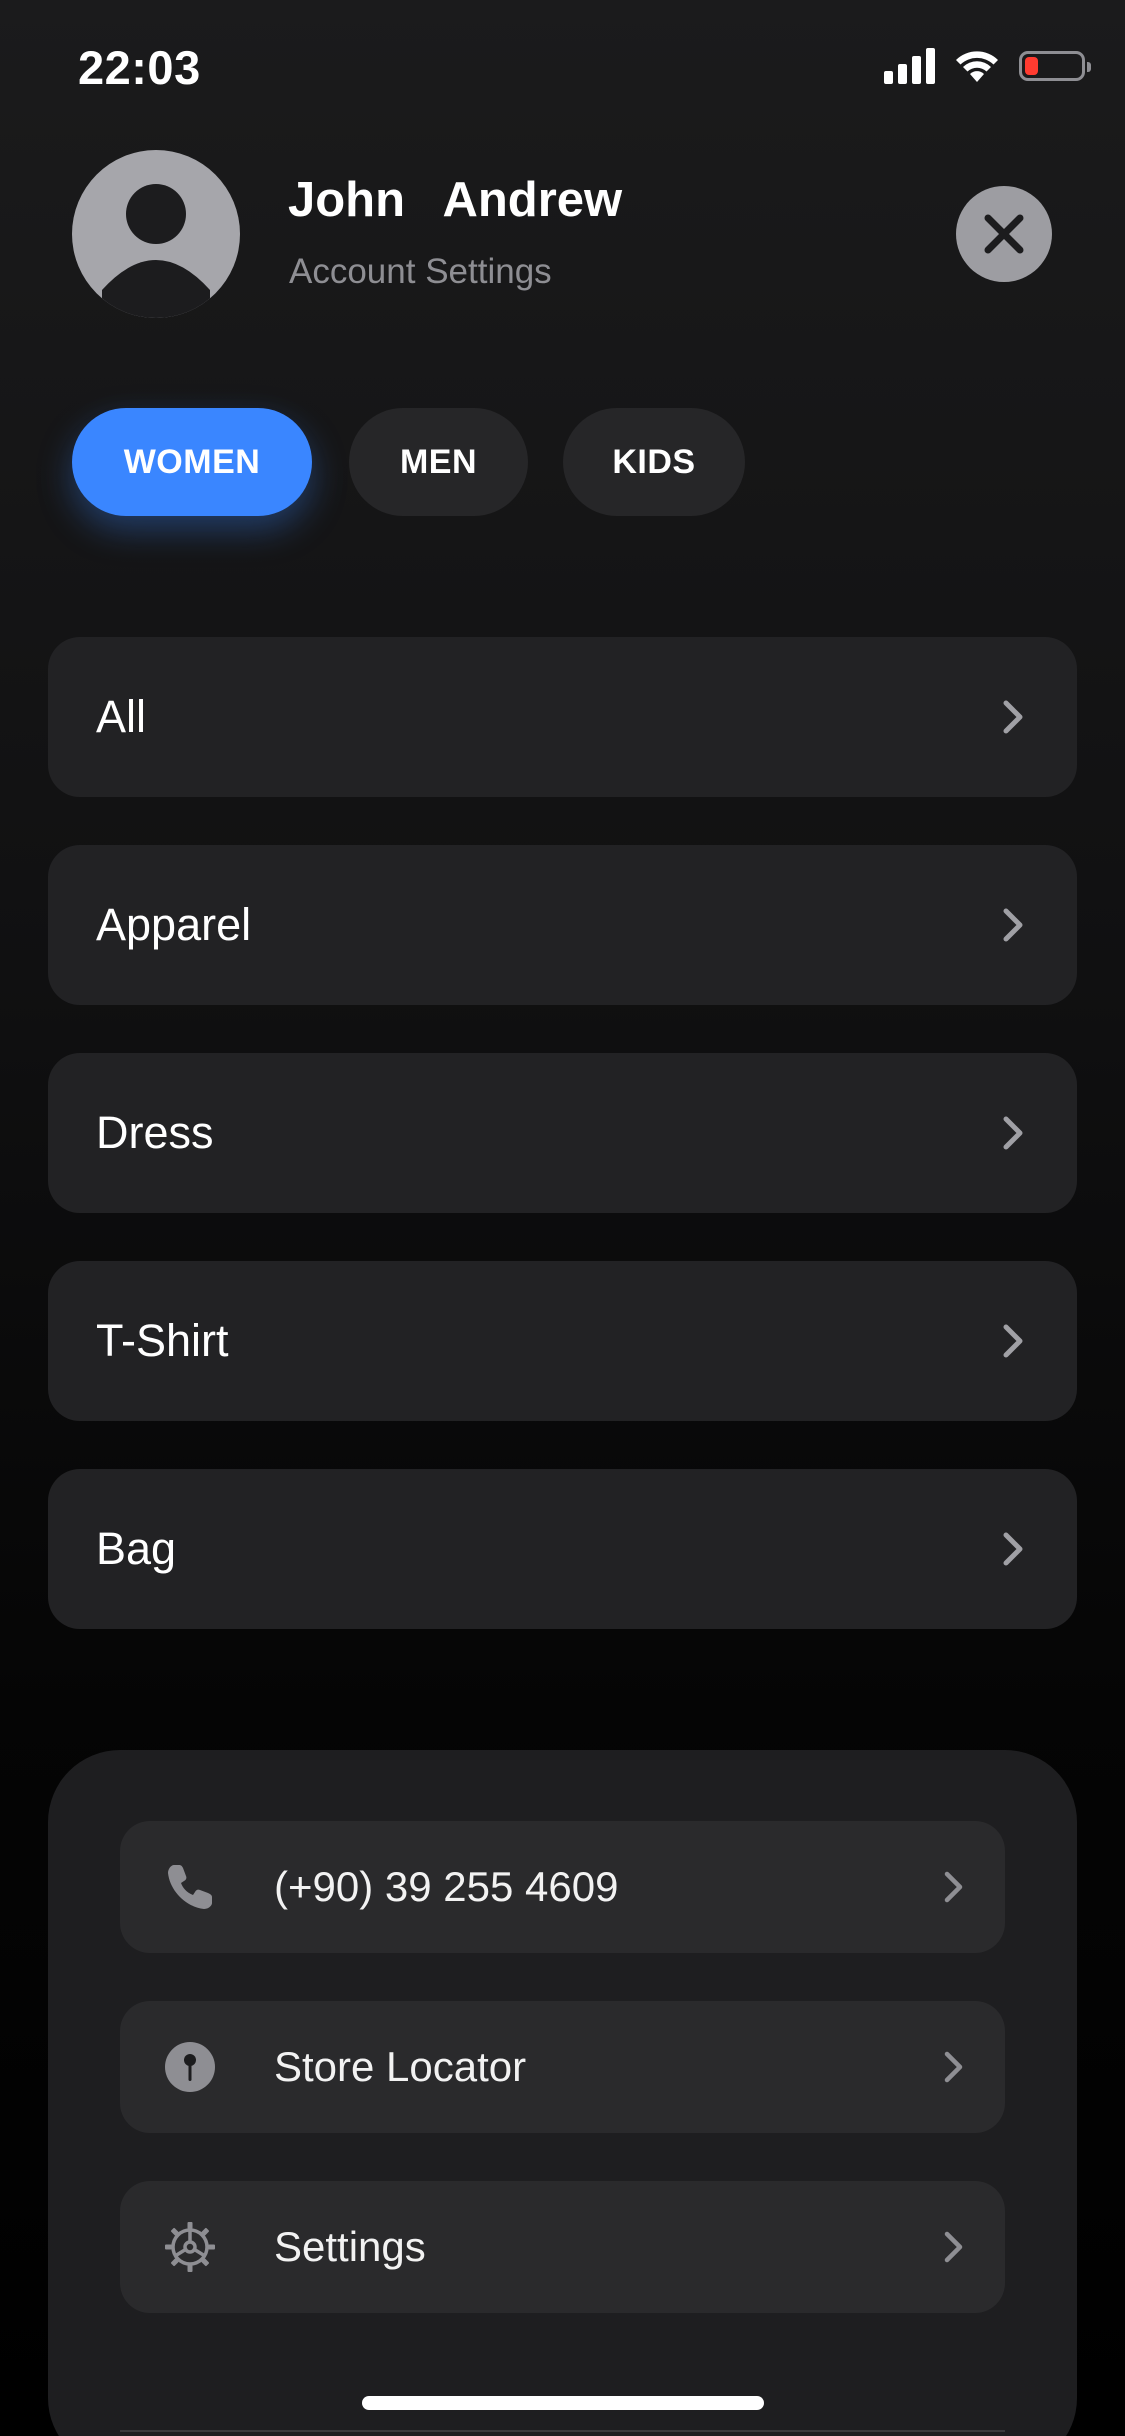  What do you see at coordinates (139, 67) in the screenshot?
I see `status-time: 22:03` at bounding box center [139, 67].